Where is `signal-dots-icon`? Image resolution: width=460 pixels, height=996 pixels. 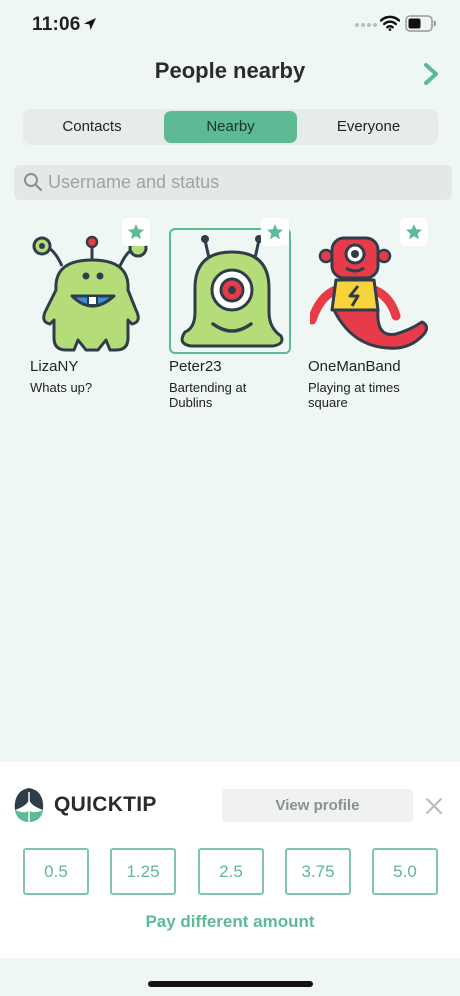 signal-dots-icon is located at coordinates (366, 25).